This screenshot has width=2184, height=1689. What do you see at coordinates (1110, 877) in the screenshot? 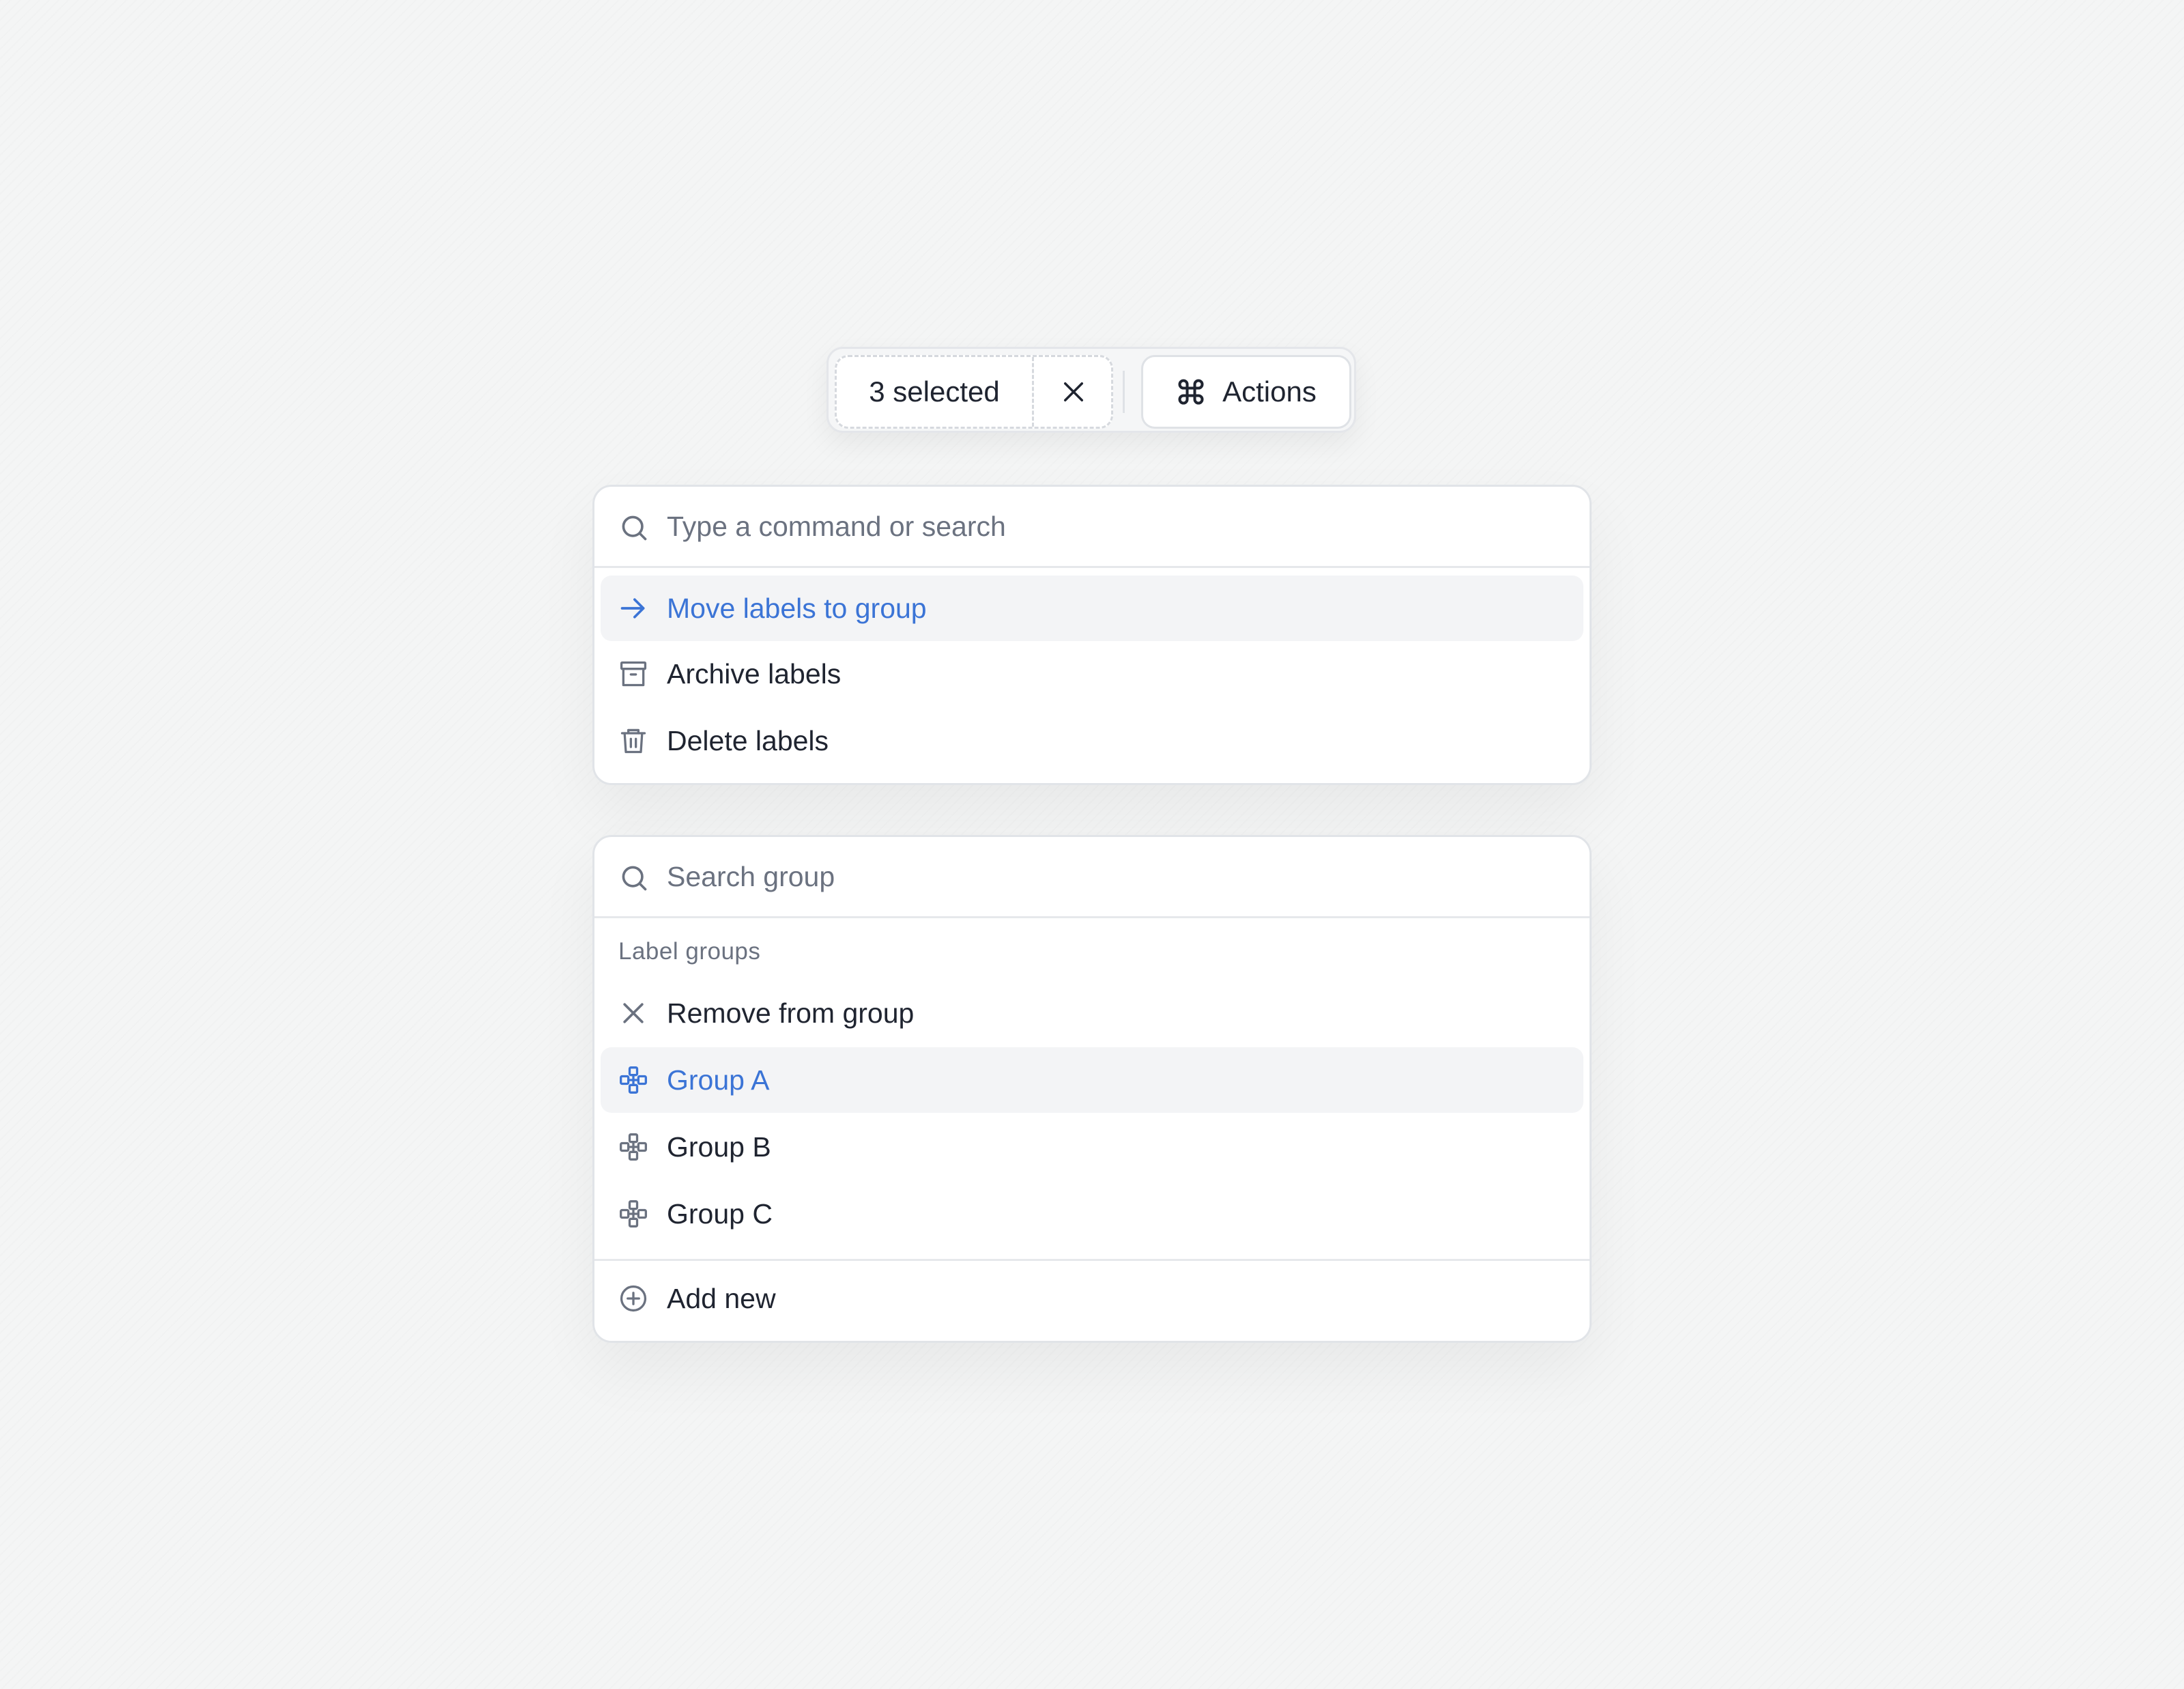
I see `group-search-input` at bounding box center [1110, 877].